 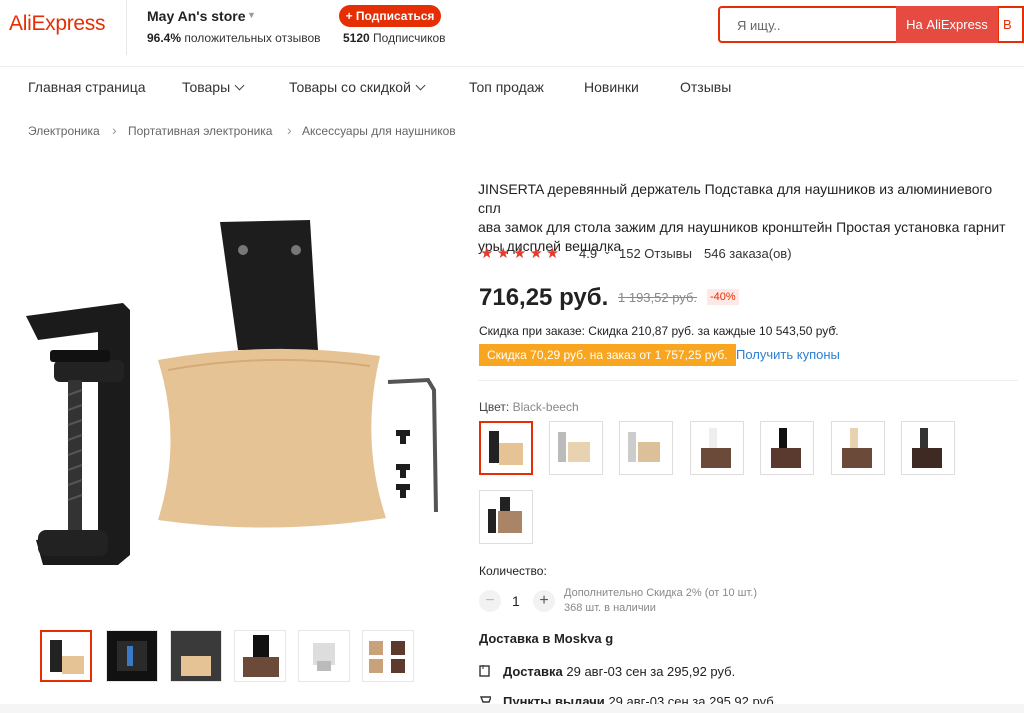 What do you see at coordinates (619, 671) in the screenshot?
I see `delivery-option: Доставка 29 авг-03 сен за 295,92 руб.` at bounding box center [619, 671].